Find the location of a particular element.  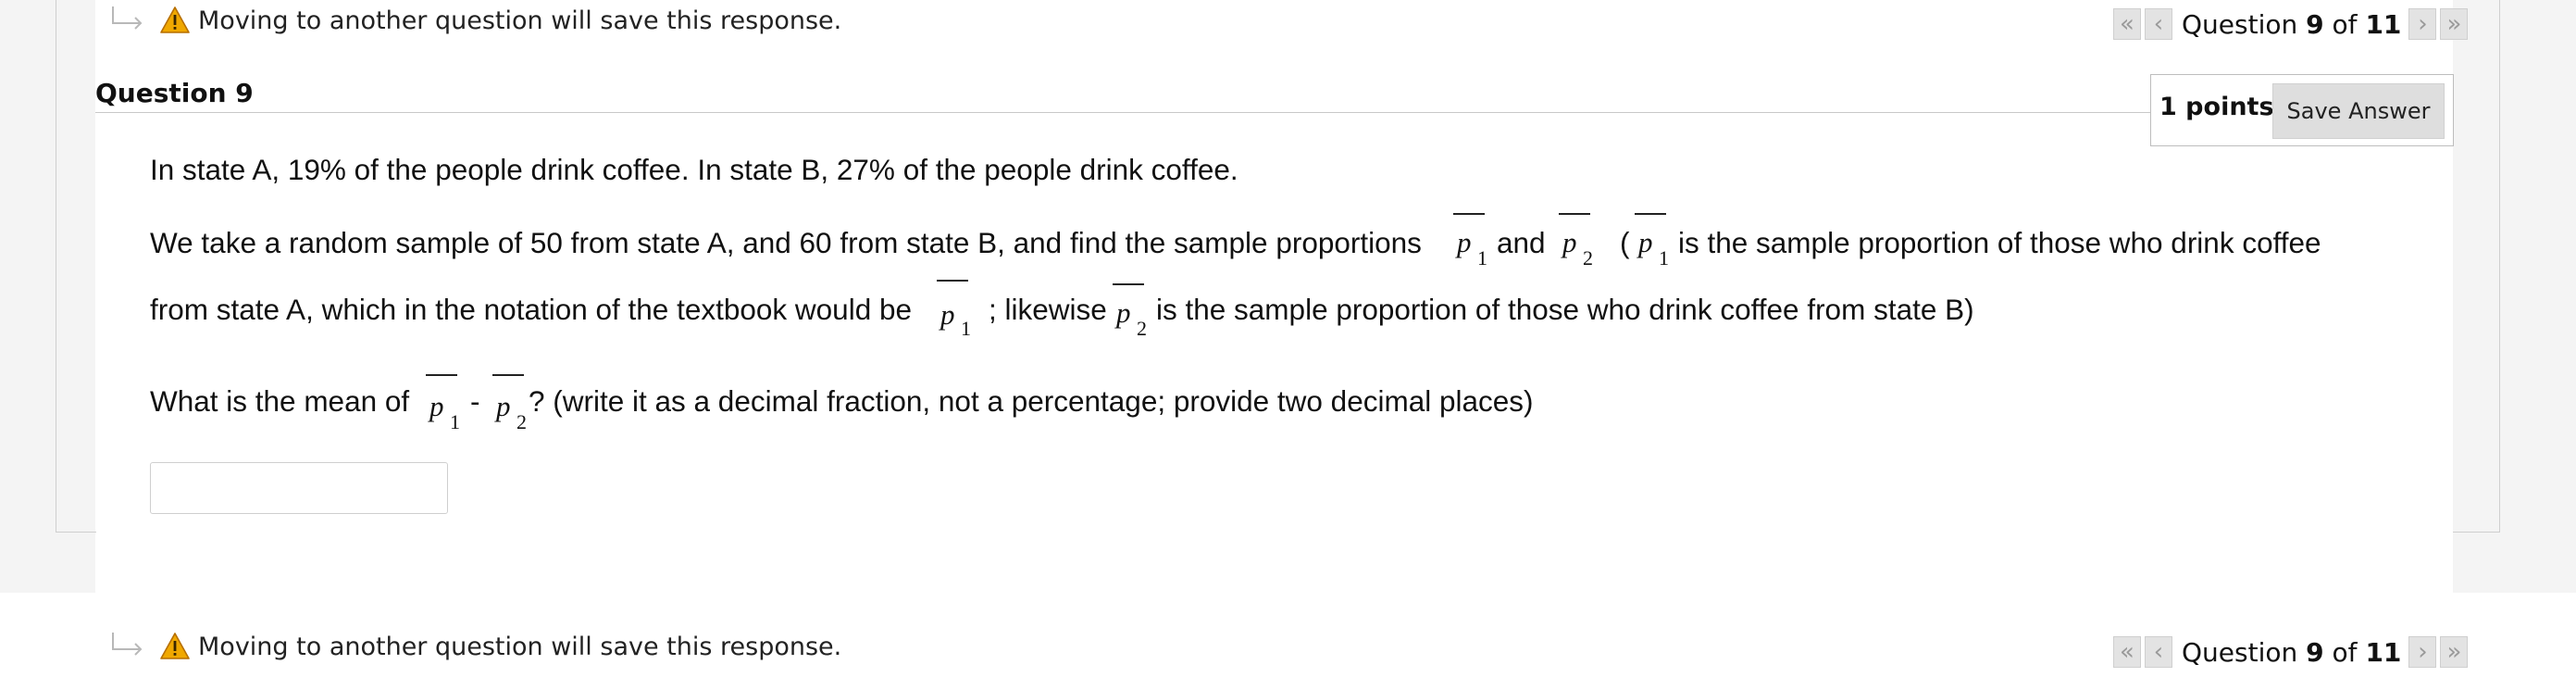

points-label: 1 points is located at coordinates (2216, 107).